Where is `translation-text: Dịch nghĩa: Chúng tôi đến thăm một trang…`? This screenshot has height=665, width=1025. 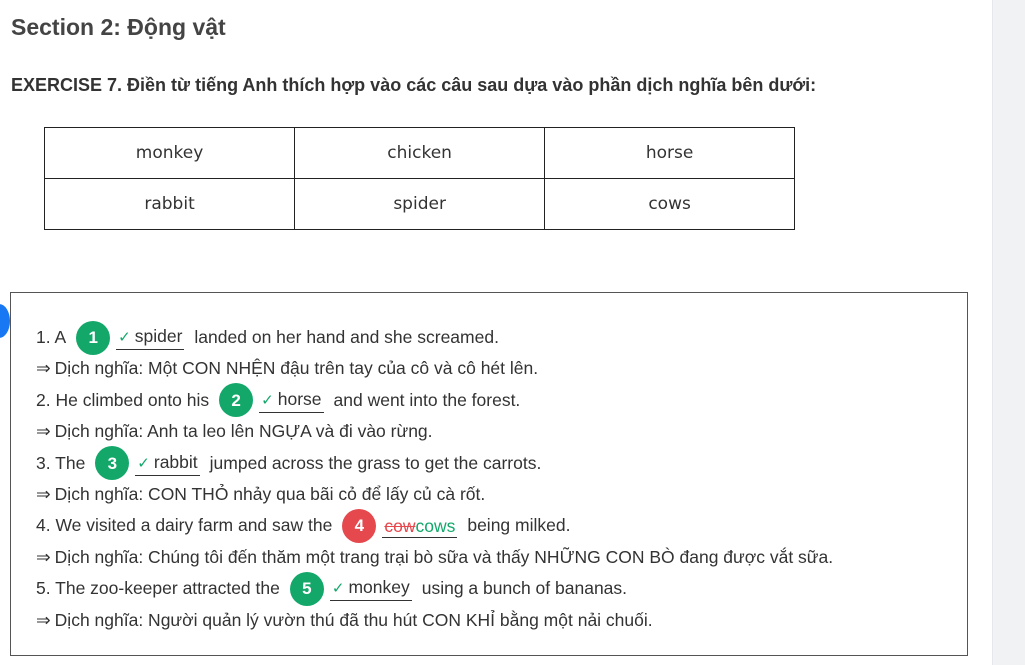
translation-text: Dịch nghĩa: Chúng tôi đến thăm một trang… is located at coordinates (444, 556).